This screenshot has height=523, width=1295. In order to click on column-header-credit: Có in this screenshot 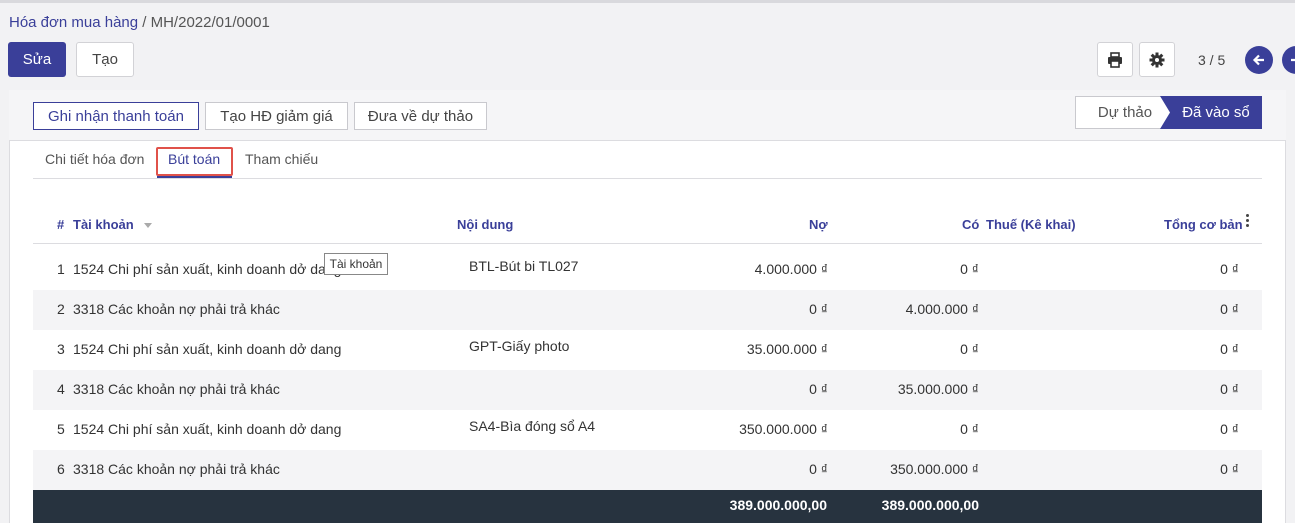, I will do `click(970, 224)`.